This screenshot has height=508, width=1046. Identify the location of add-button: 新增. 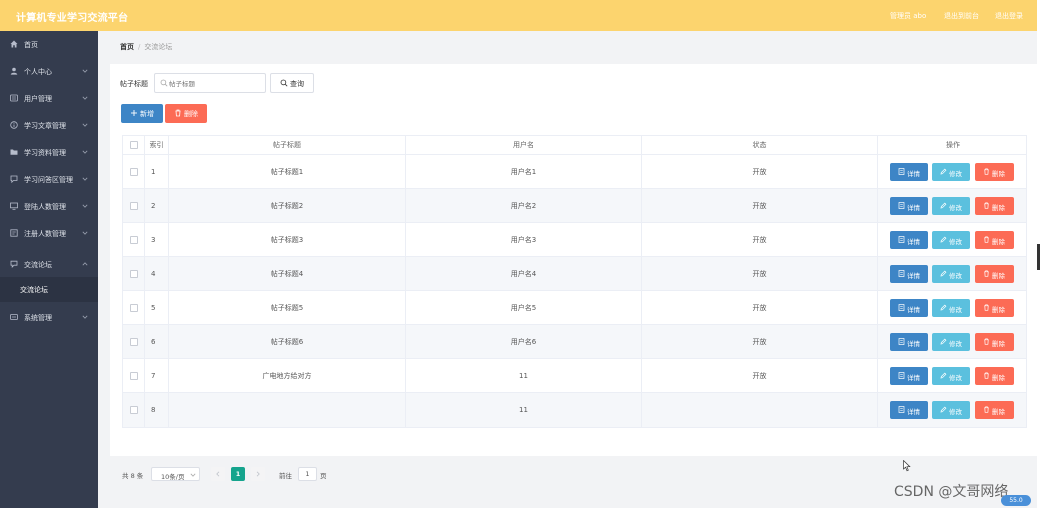
(142, 113).